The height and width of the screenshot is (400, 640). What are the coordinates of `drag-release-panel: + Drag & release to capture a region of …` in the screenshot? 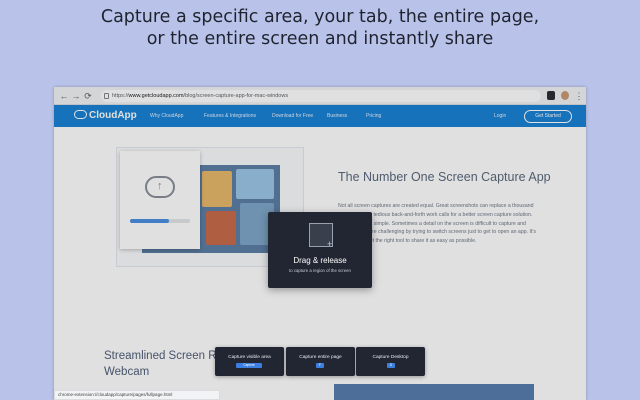 It's located at (320, 250).